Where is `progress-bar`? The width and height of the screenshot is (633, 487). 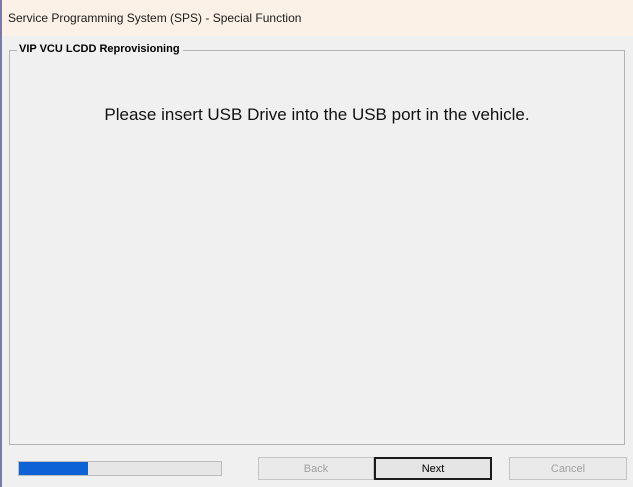 progress-bar is located at coordinates (120, 468).